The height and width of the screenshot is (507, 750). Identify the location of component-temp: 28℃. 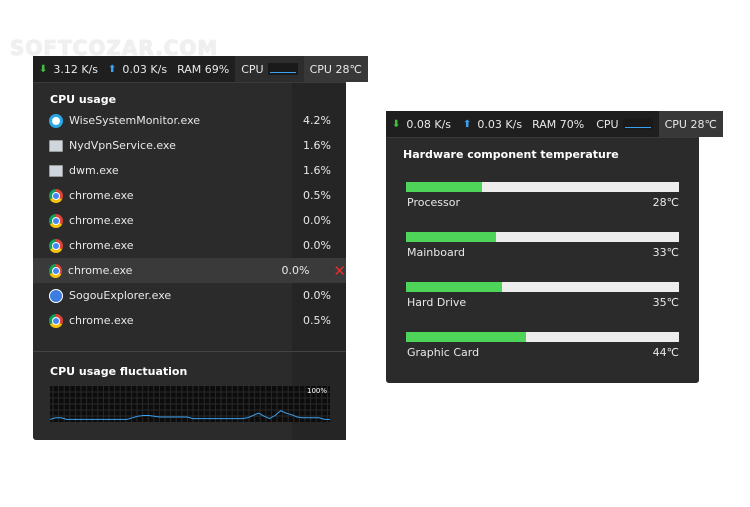
(665, 202).